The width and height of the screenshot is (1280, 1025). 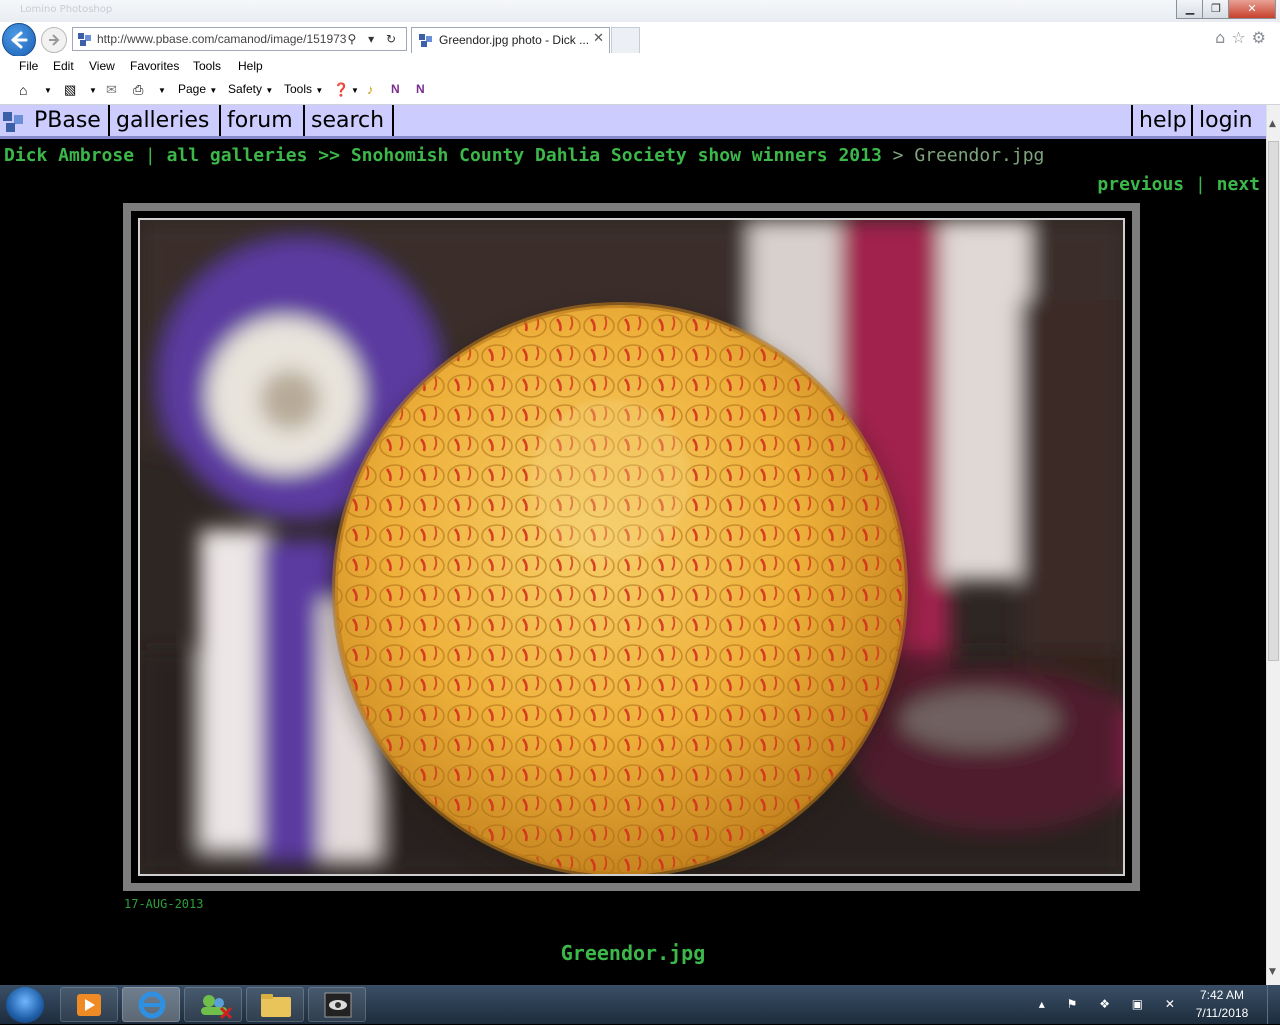 I want to click on onenote-linked-icon: N, so click(x=420, y=89).